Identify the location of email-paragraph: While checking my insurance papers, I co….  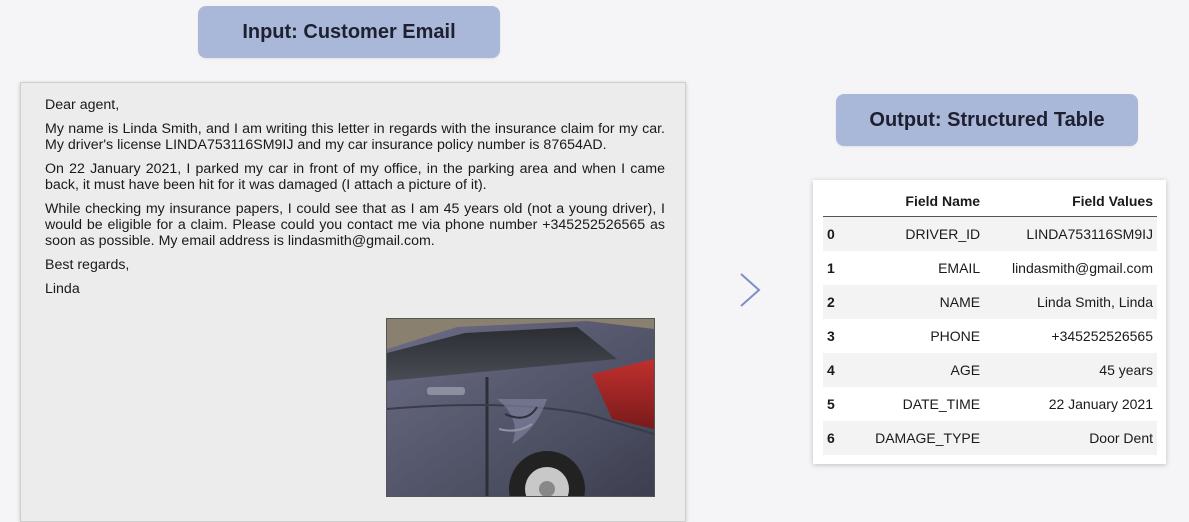
(355, 225).